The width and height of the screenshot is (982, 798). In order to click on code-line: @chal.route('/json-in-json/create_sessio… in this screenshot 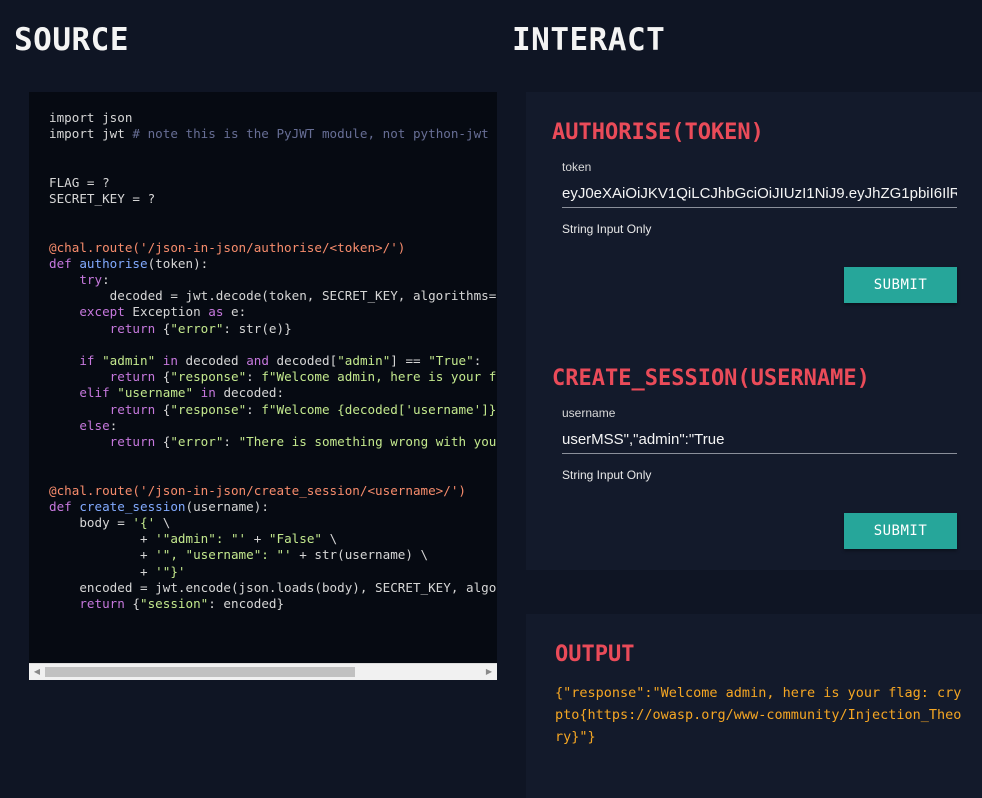, I will do `click(258, 490)`.